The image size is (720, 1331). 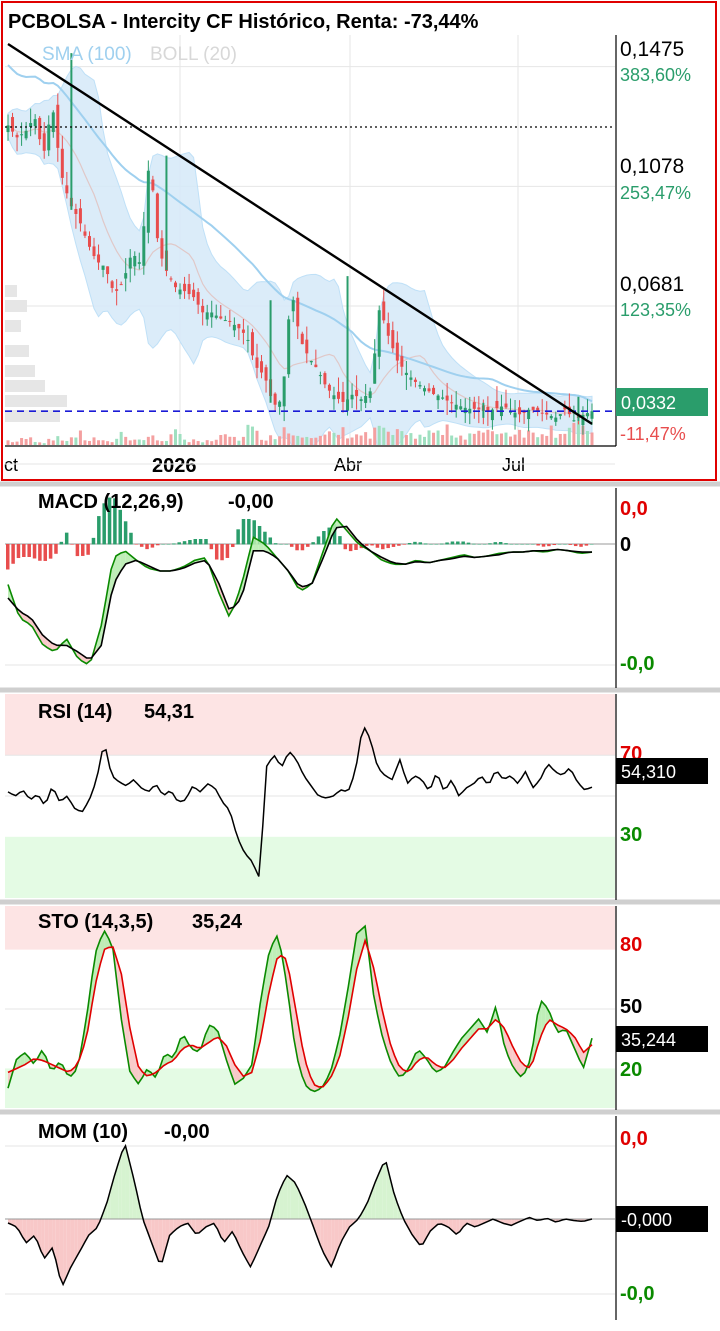 I want to click on sto-level-mid: 50, so click(x=631, y=1007).